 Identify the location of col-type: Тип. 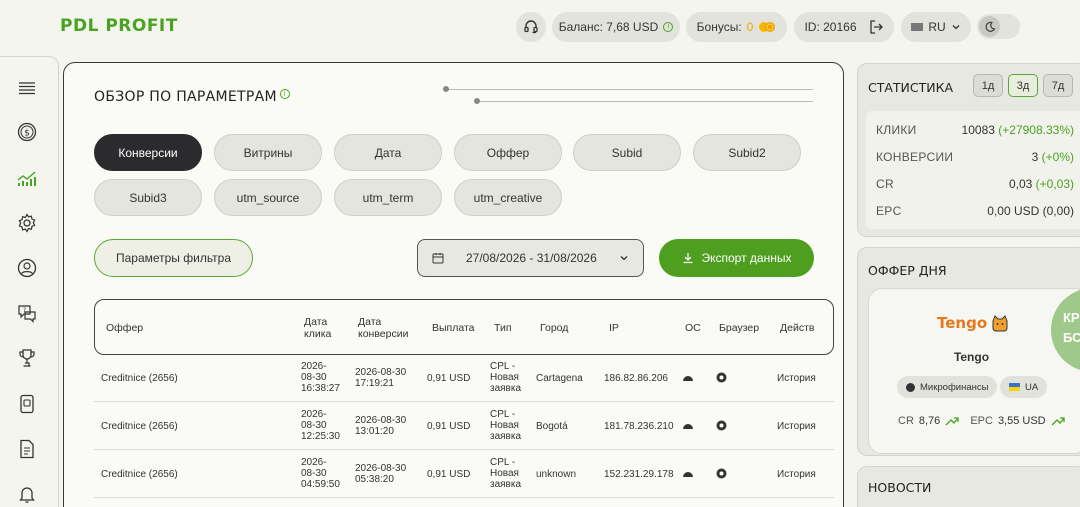
(503, 328).